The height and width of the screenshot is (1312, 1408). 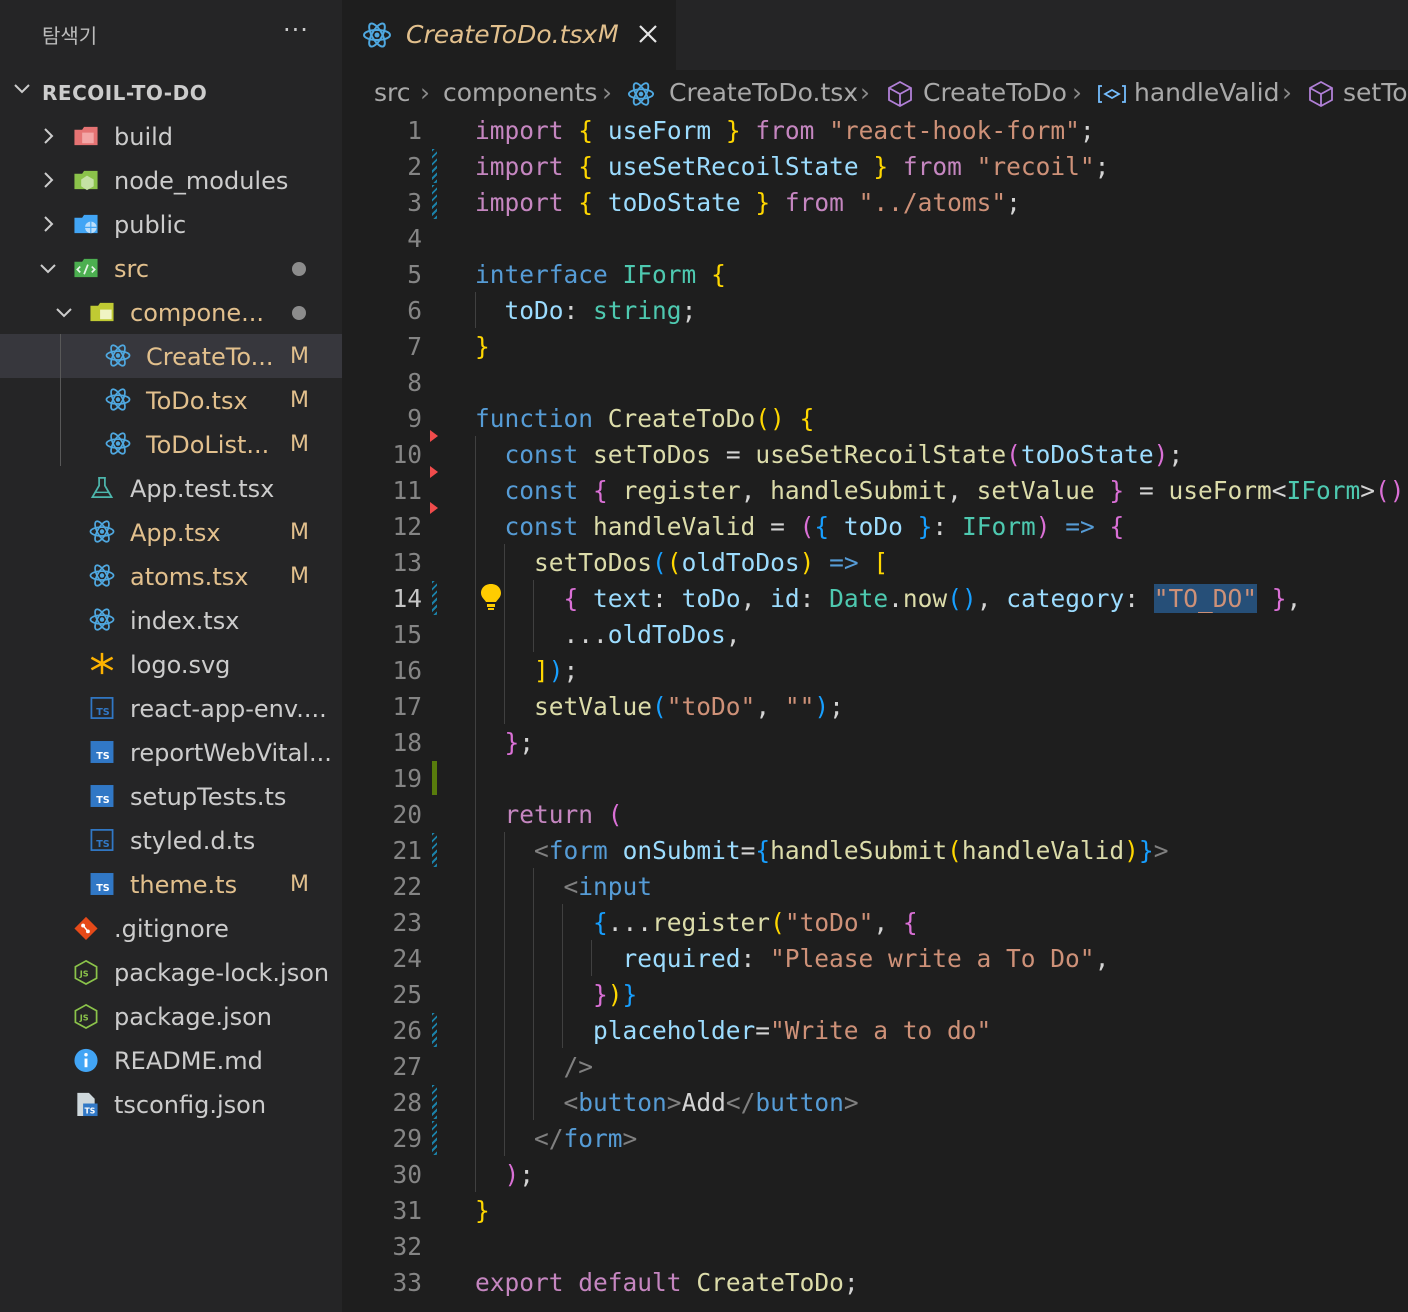 I want to click on tree-item-label: logo.svg, so click(x=180, y=665).